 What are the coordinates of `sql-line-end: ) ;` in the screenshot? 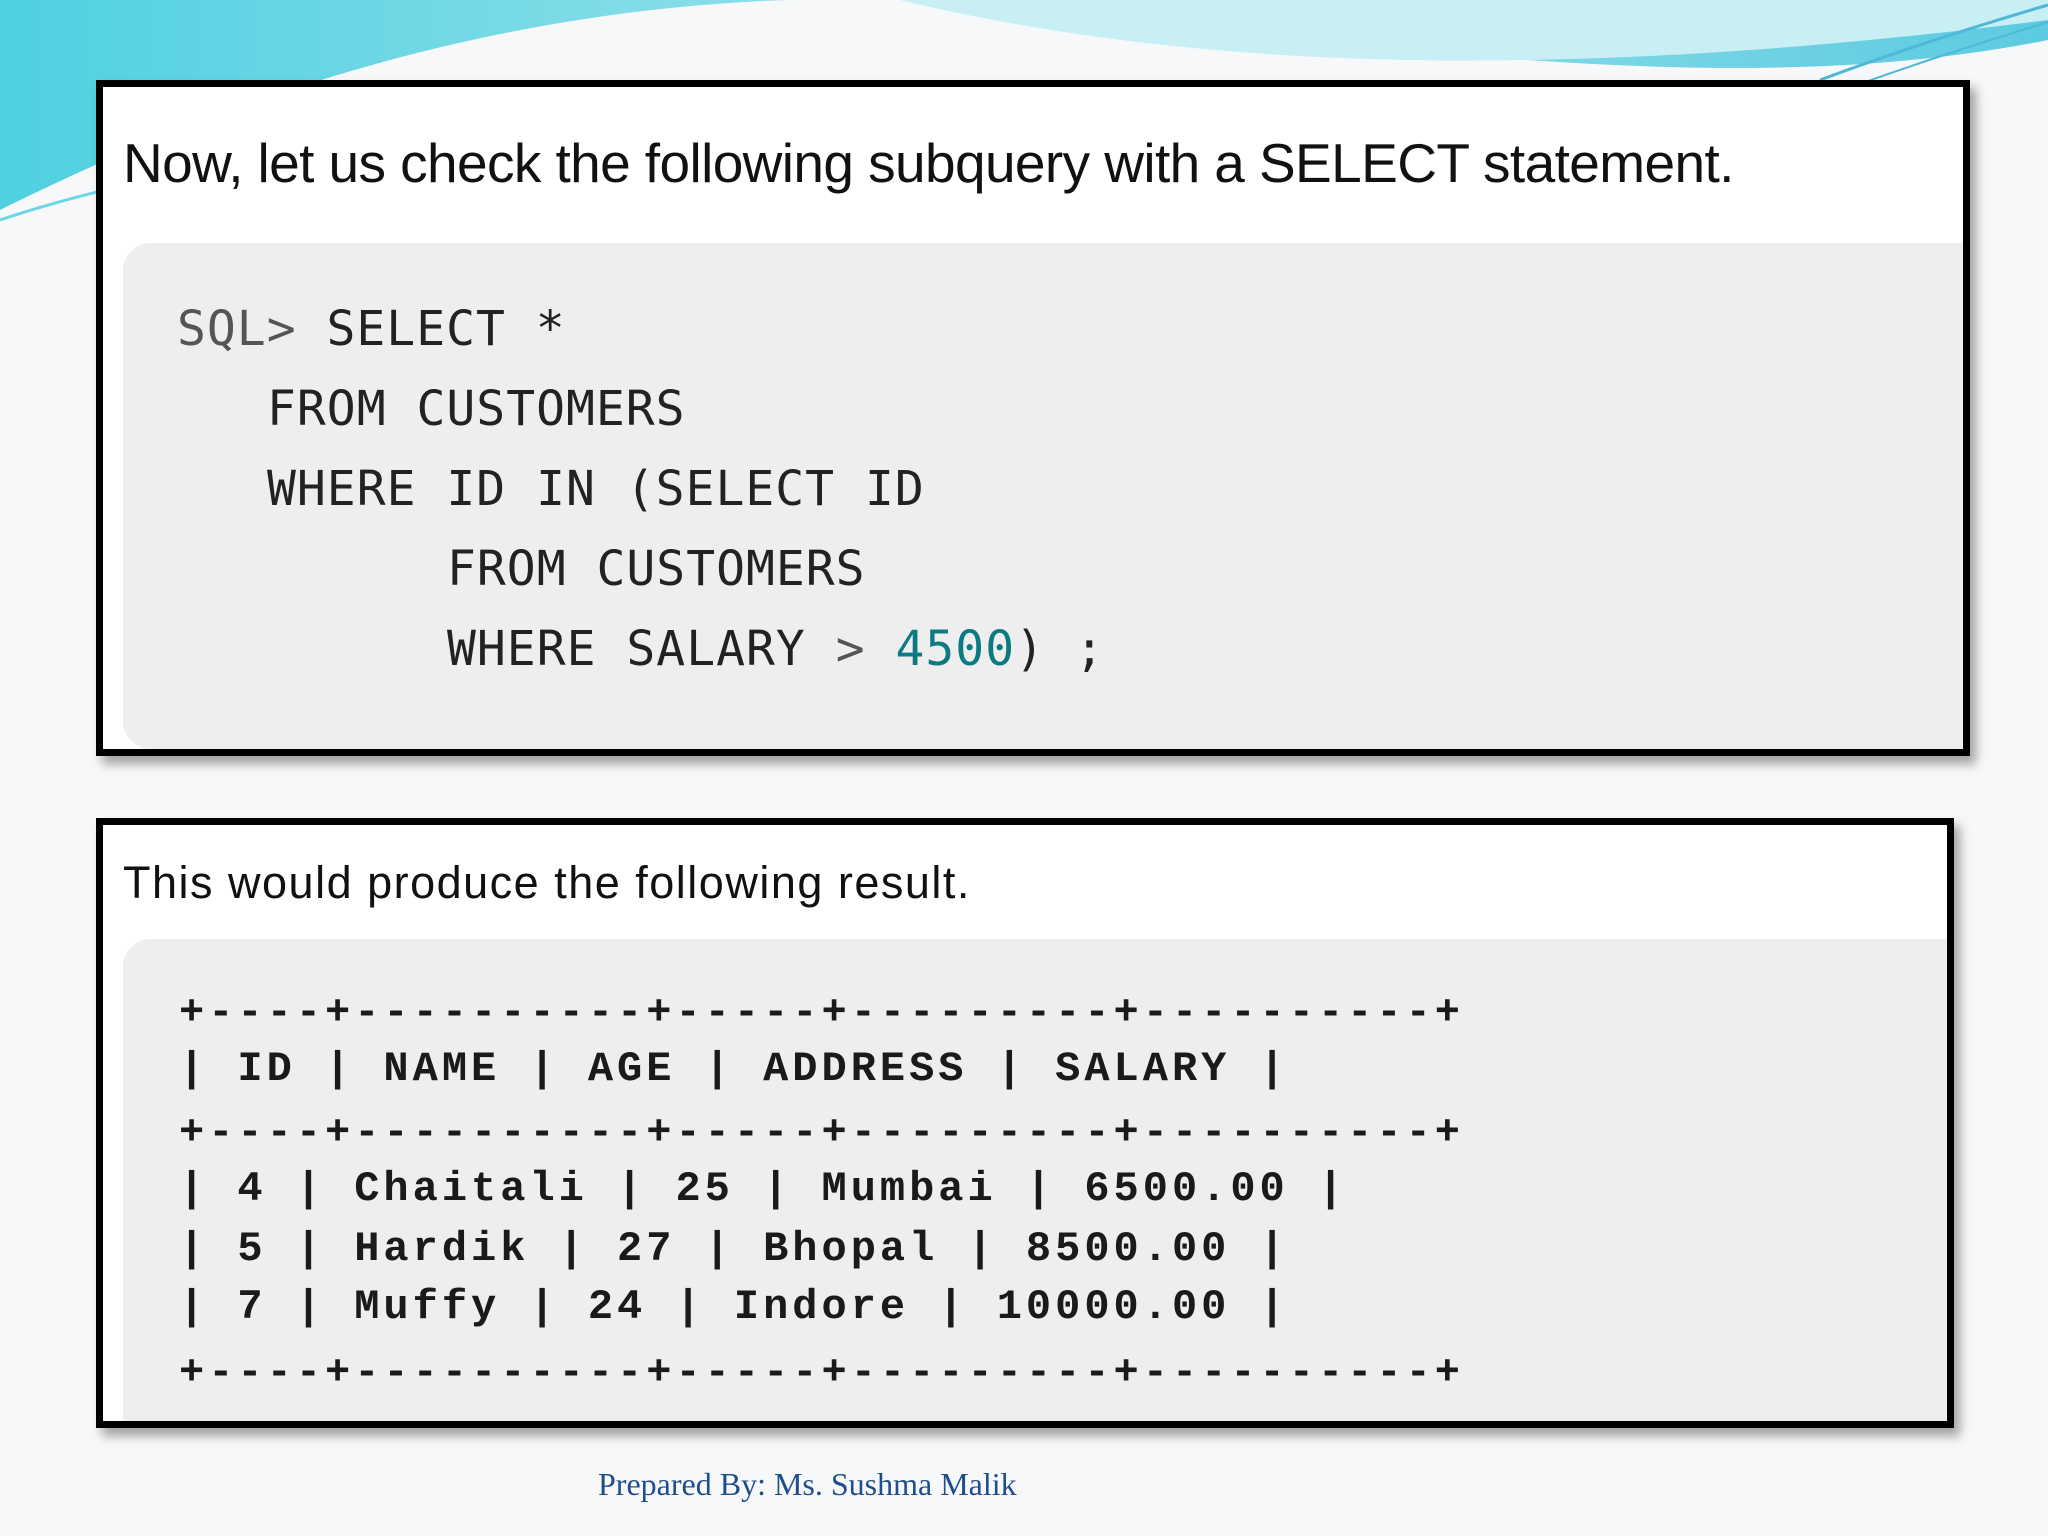 It's located at (1060, 649).